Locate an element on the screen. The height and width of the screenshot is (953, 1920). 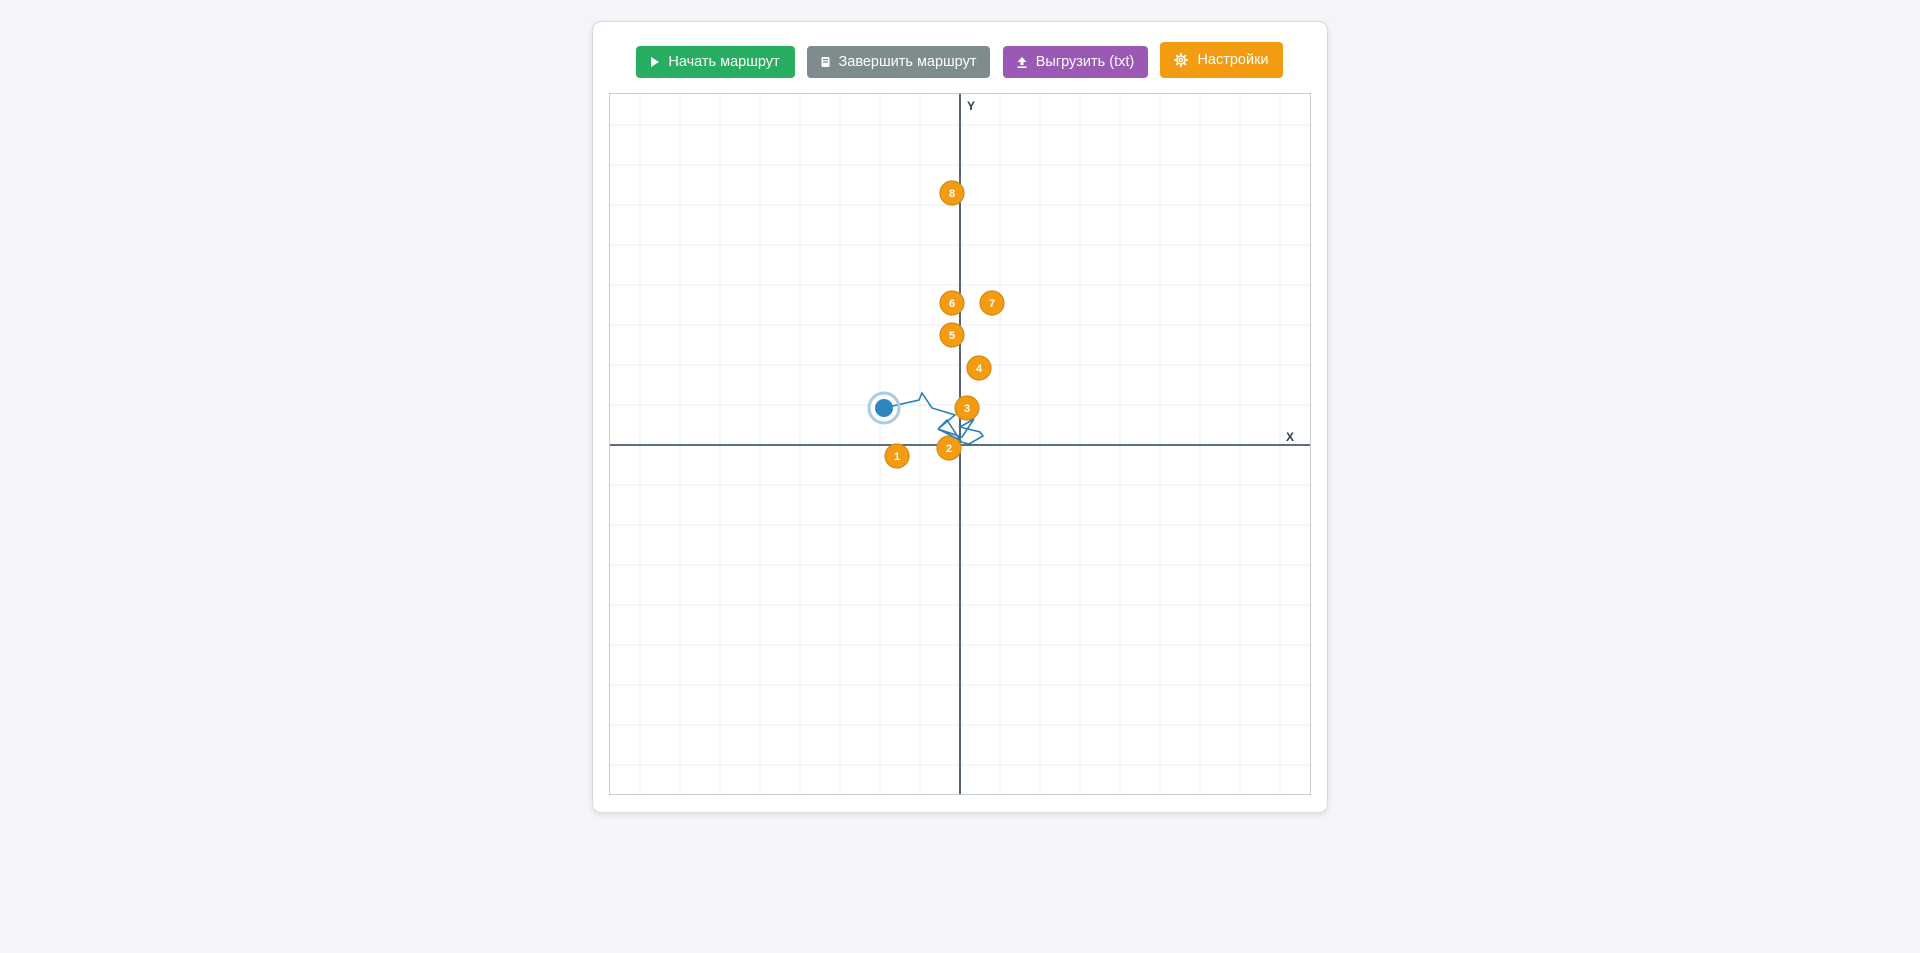
waypoint-label: 4 is located at coordinates (979, 369).